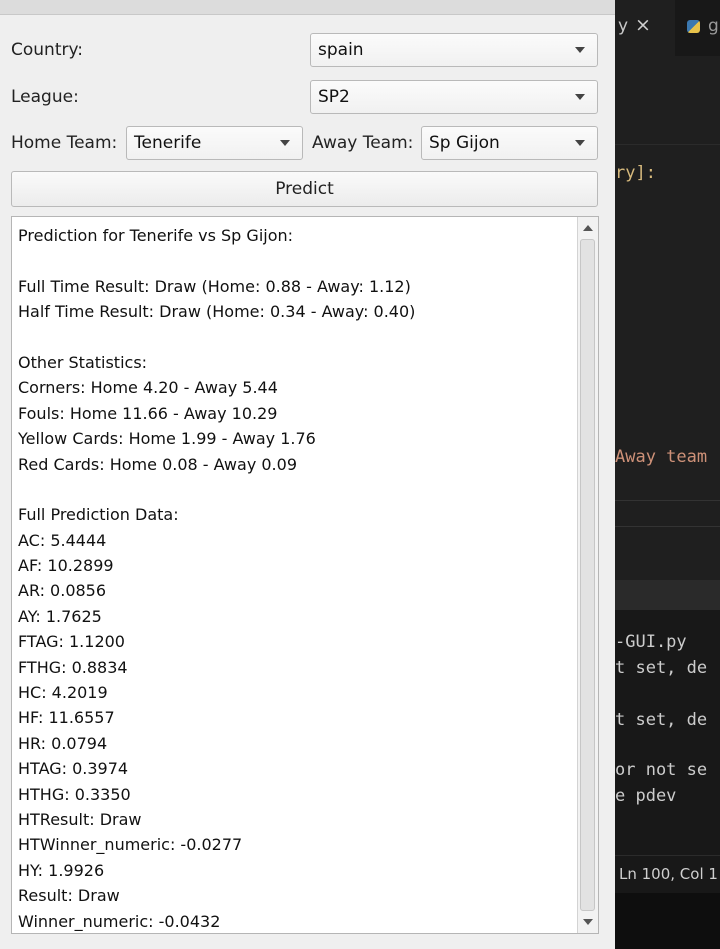 Image resolution: width=720 pixels, height=949 pixels. I want to click on output-line: Yellow Cards: Home 1.99 - Away 1.76, so click(167, 439).